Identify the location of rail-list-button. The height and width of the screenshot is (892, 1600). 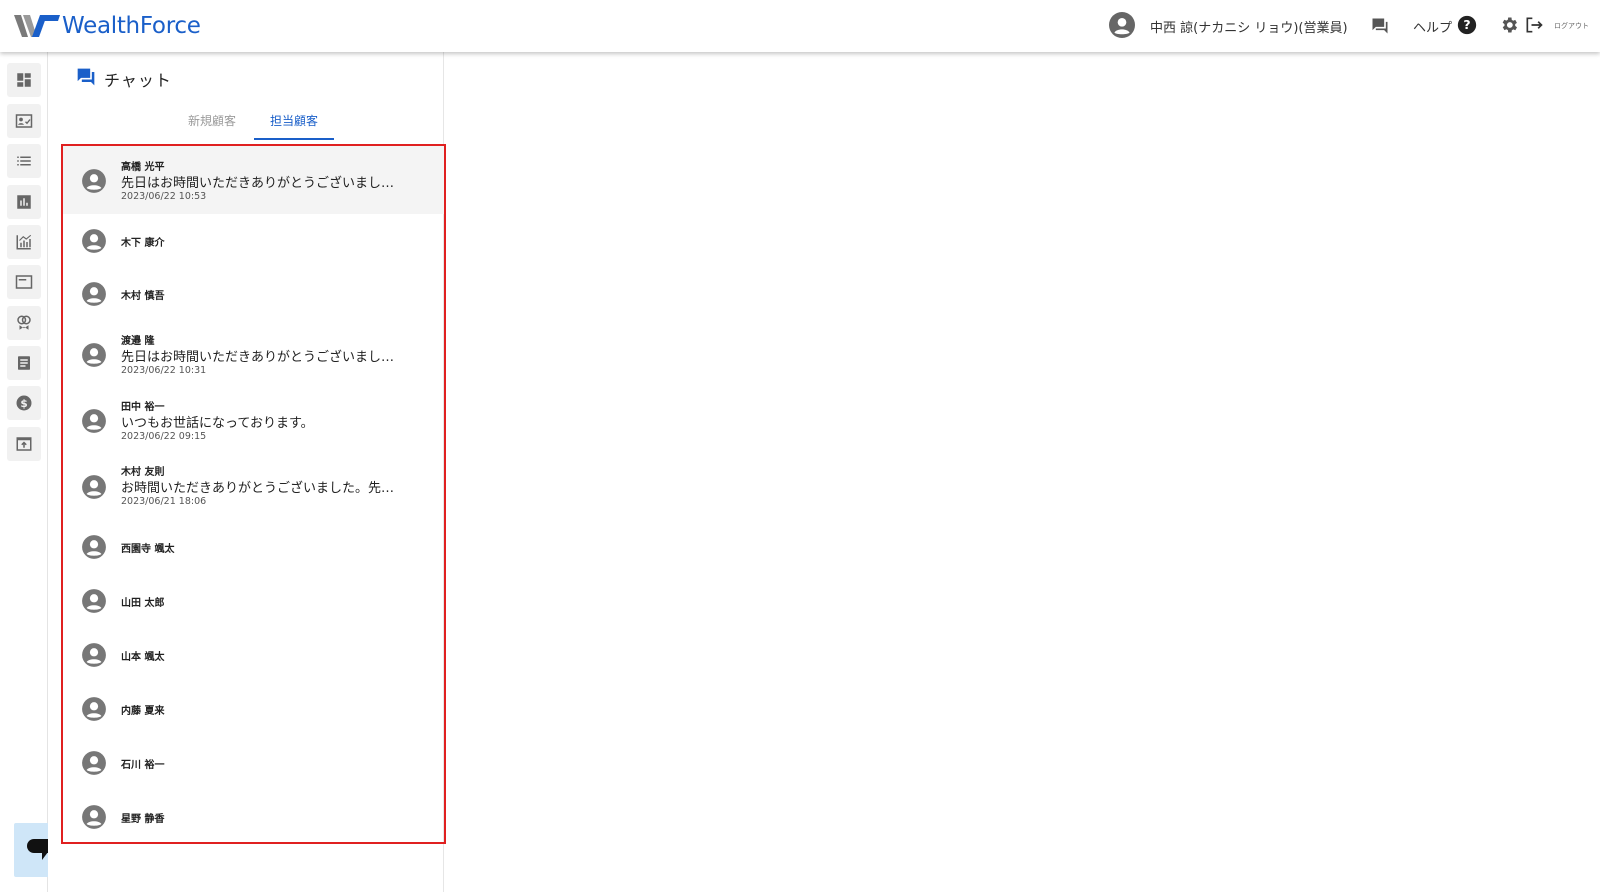
(24, 161).